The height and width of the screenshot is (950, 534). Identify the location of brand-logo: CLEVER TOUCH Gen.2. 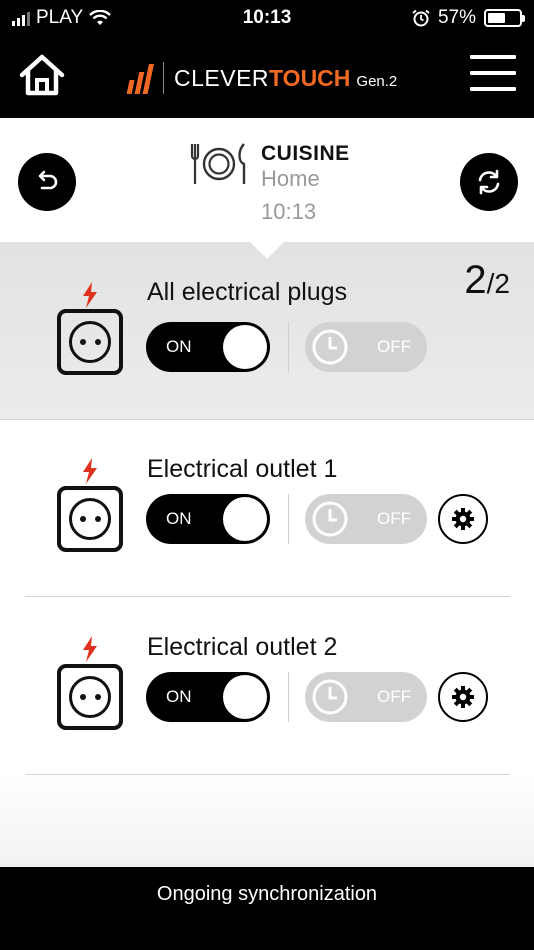
(262, 78).